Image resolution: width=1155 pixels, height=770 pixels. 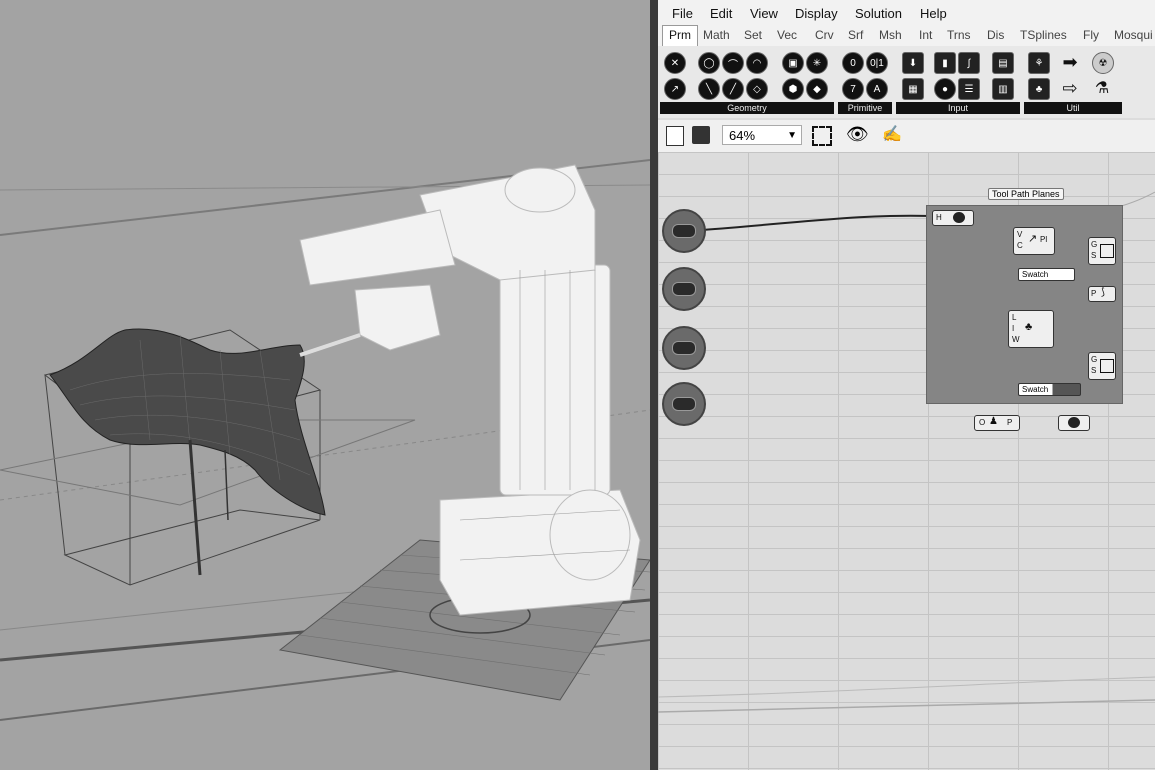 What do you see at coordinates (1026, 194) in the screenshot?
I see `group-label: Tool Path Planes` at bounding box center [1026, 194].